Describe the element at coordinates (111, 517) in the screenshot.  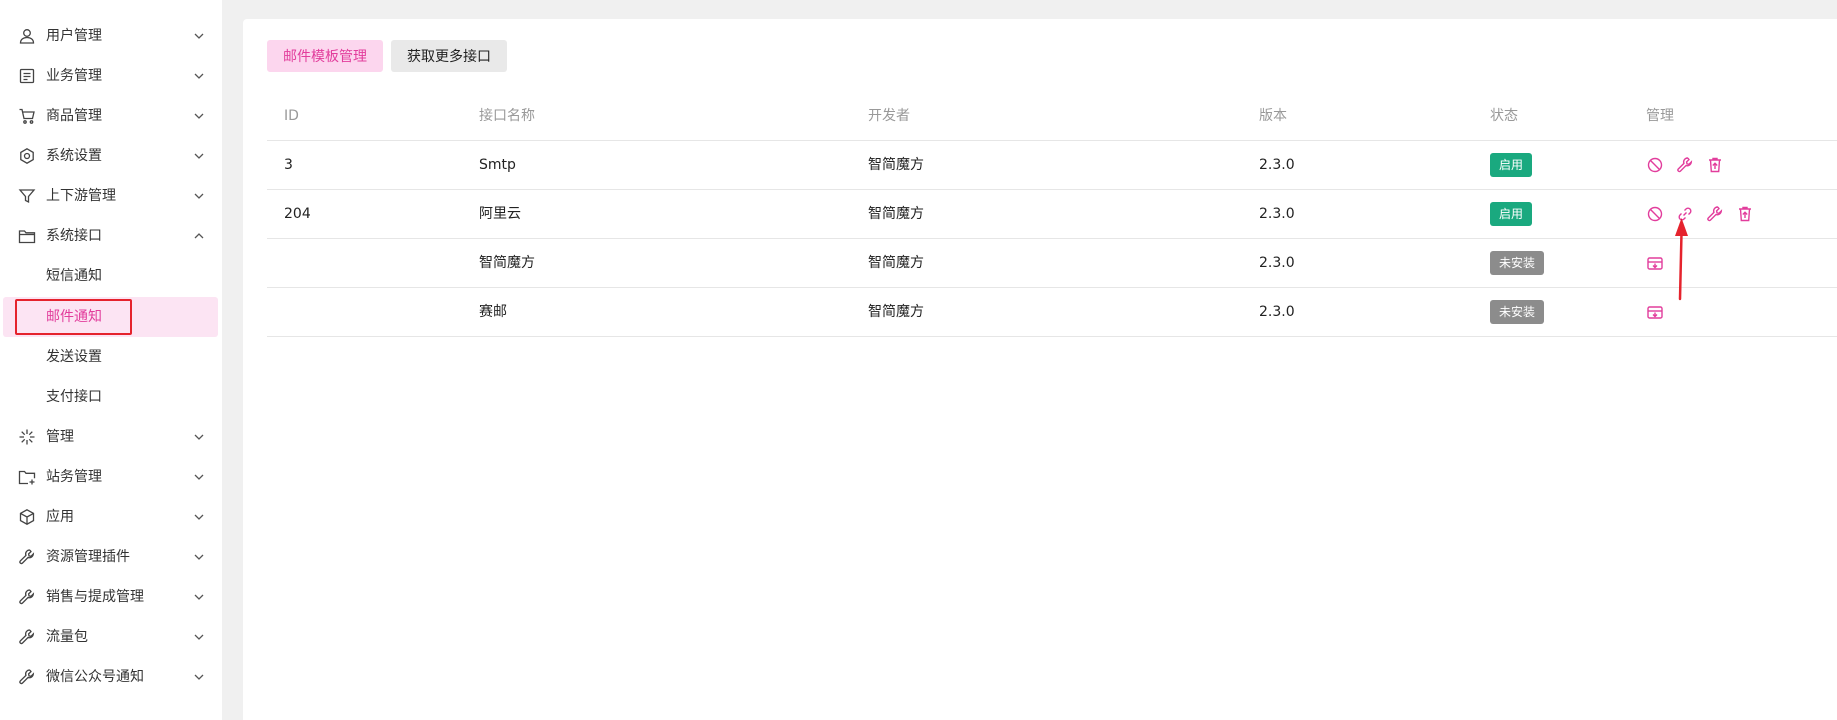
I see `sidebar-item-apps: 应用` at that location.